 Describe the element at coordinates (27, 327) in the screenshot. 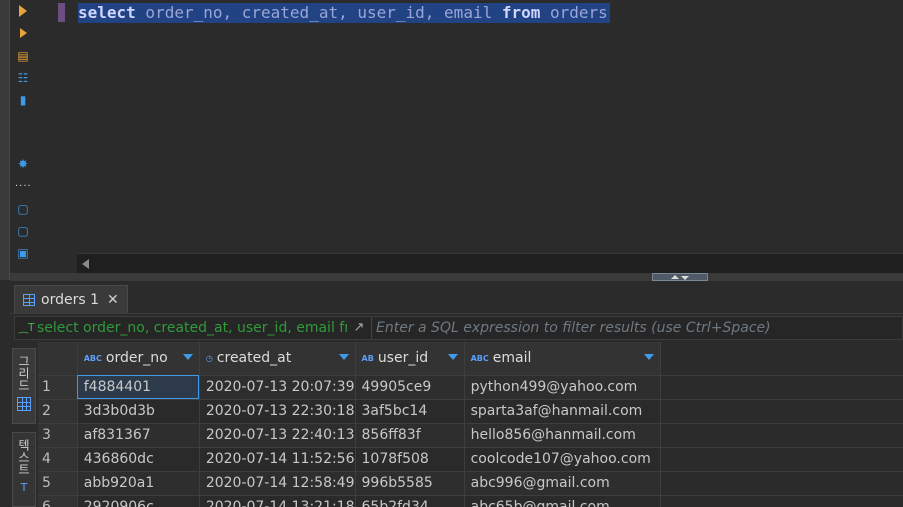

I see `sql-query-icon: ⁔T` at that location.